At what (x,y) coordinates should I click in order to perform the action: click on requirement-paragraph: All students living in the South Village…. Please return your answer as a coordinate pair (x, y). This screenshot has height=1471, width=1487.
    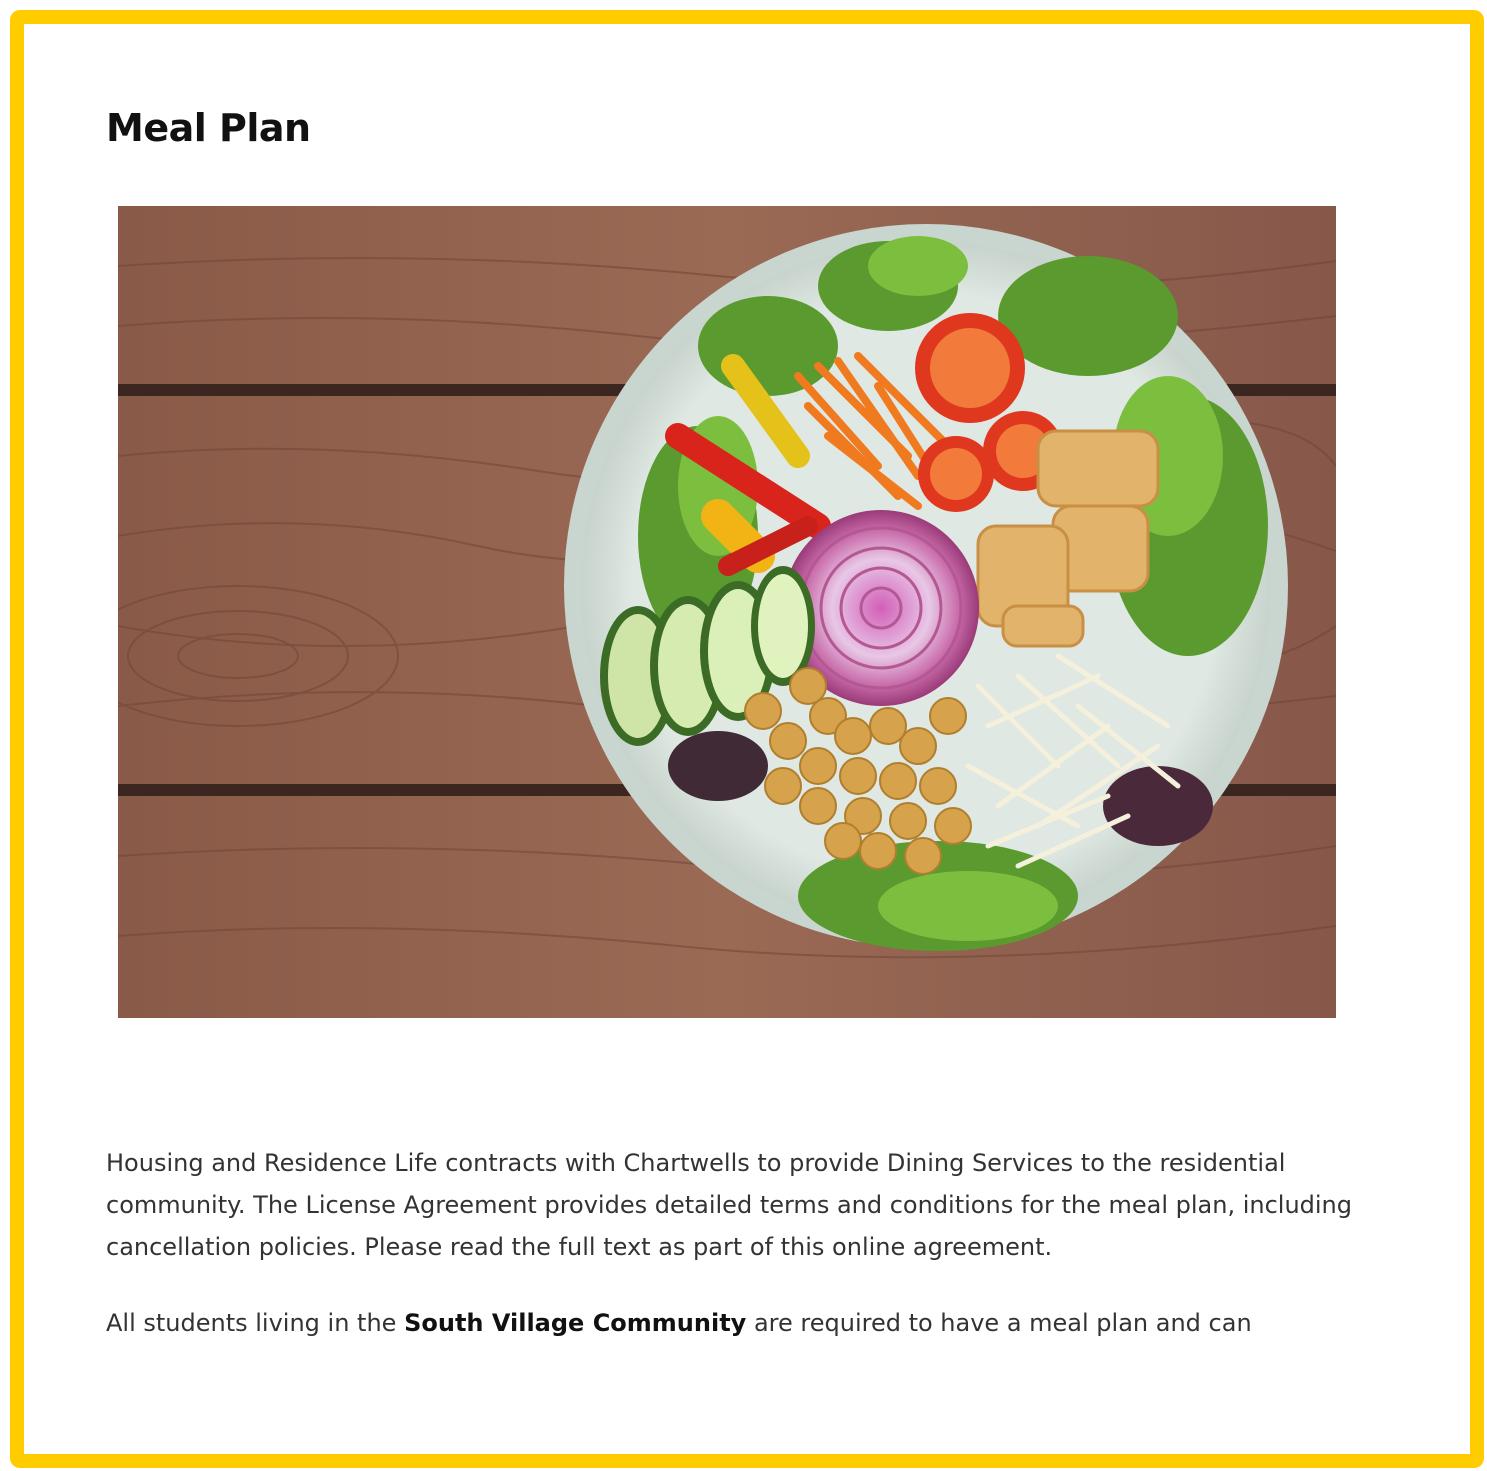
    Looking at the image, I should click on (741, 1323).